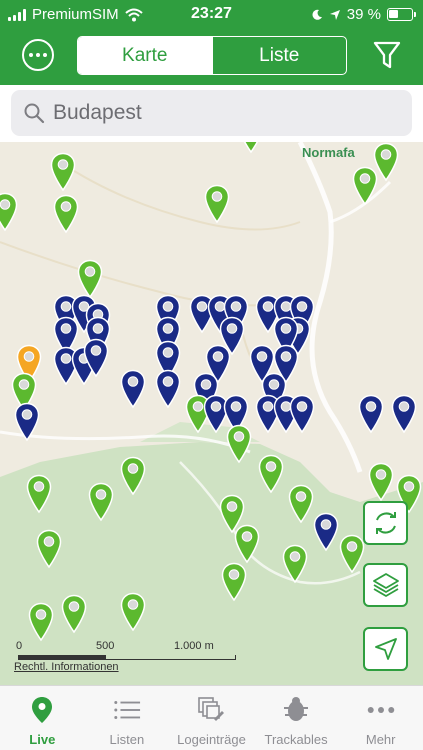 The height and width of the screenshot is (750, 423). I want to click on tab-logs: Logeinträge, so click(211, 718).